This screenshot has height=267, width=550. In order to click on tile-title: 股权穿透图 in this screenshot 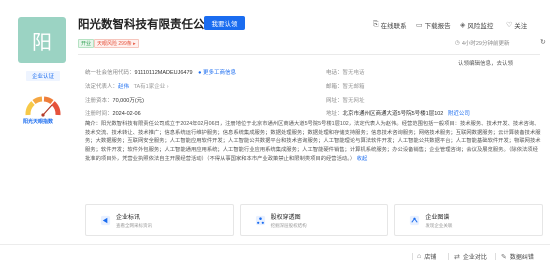, I will do `click(285, 217)`.